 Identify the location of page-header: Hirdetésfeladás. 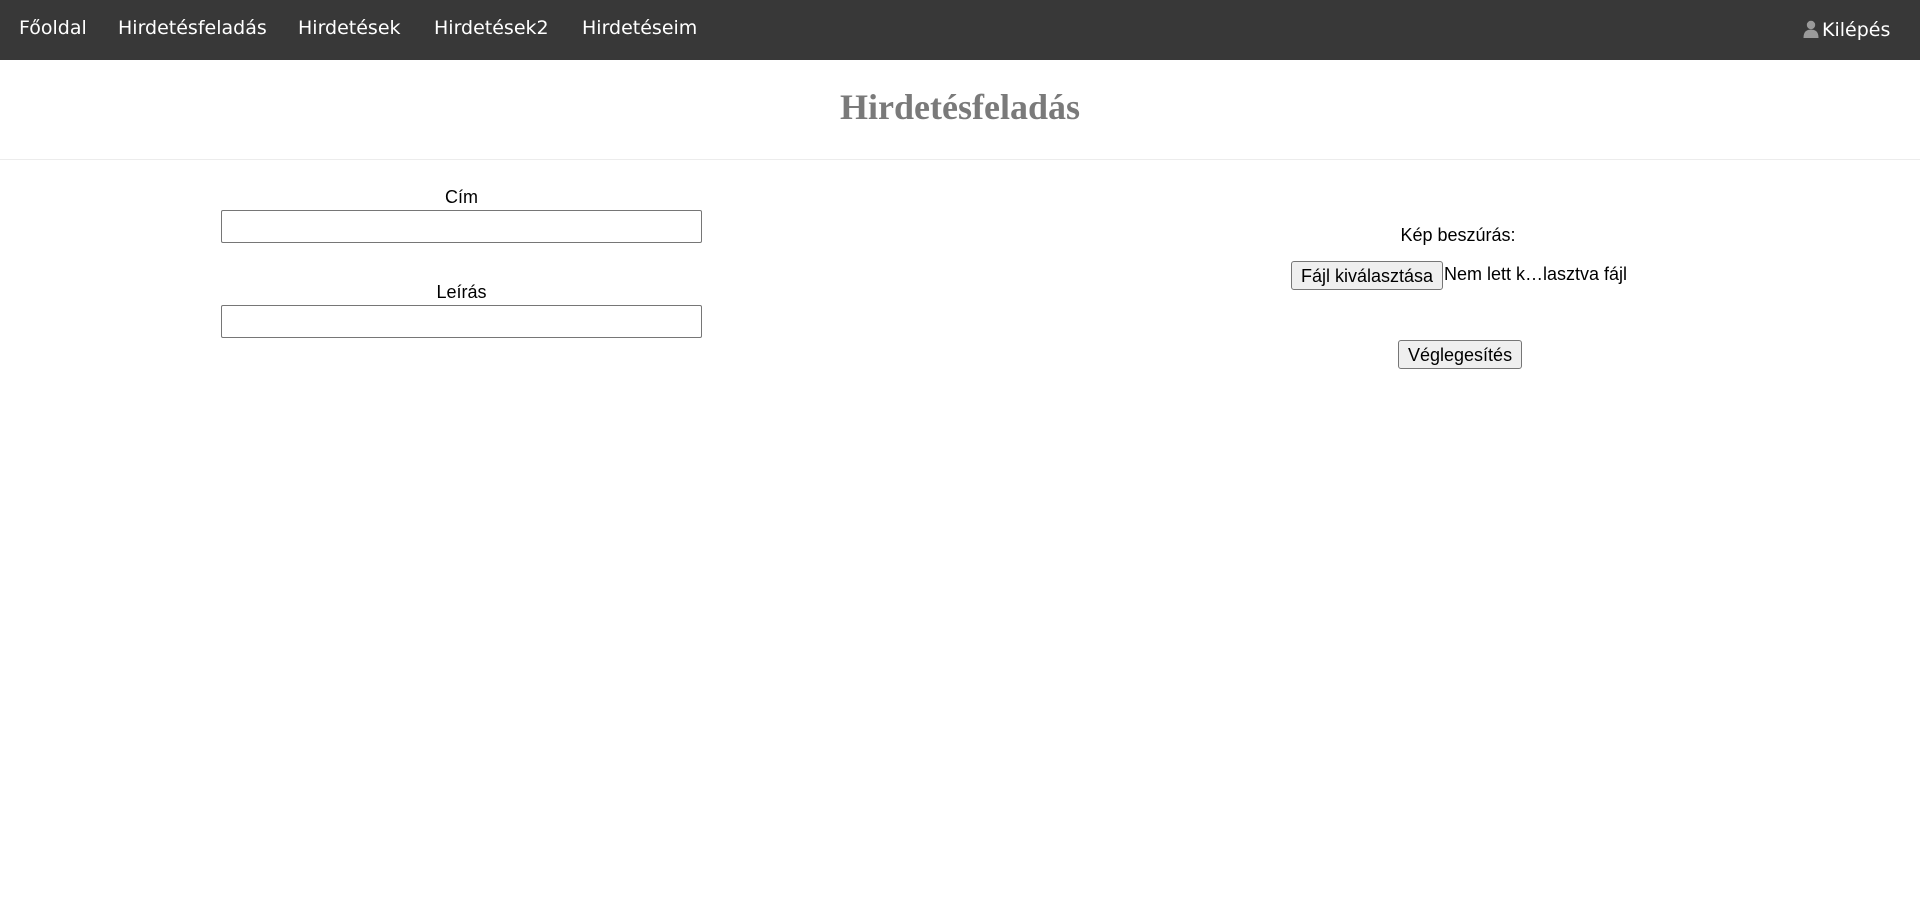
(960, 110).